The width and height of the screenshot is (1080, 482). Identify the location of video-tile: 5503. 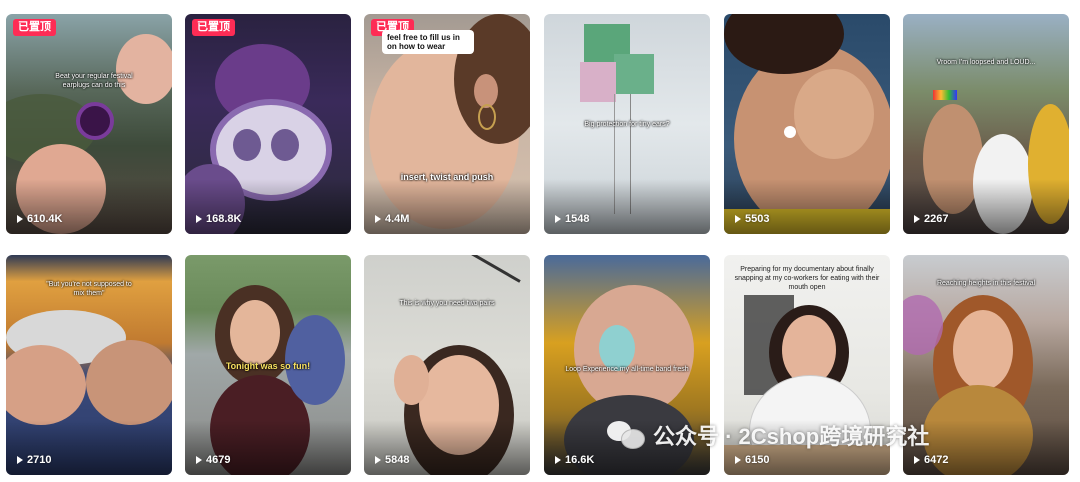
(807, 124).